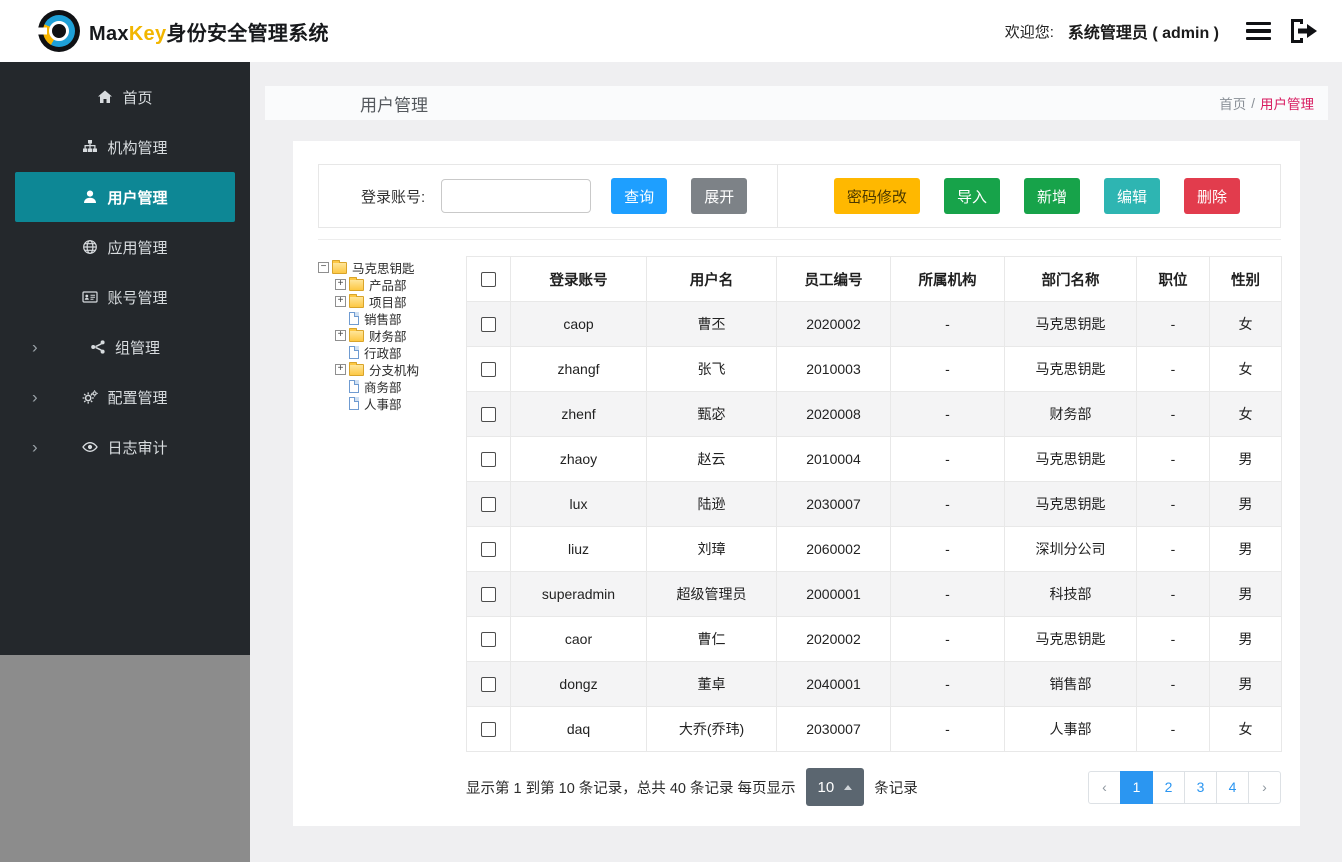 The width and height of the screenshot is (1342, 862). Describe the element at coordinates (971, 196) in the screenshot. I see `import-button: 导入` at that location.